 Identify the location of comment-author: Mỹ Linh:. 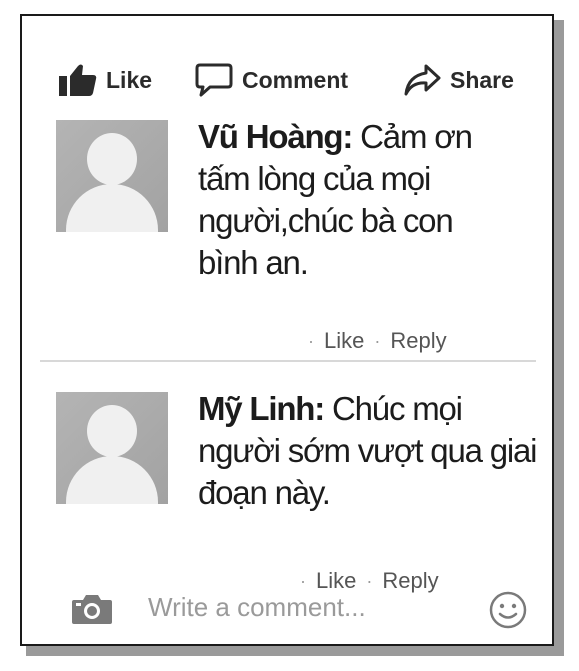
(261, 408).